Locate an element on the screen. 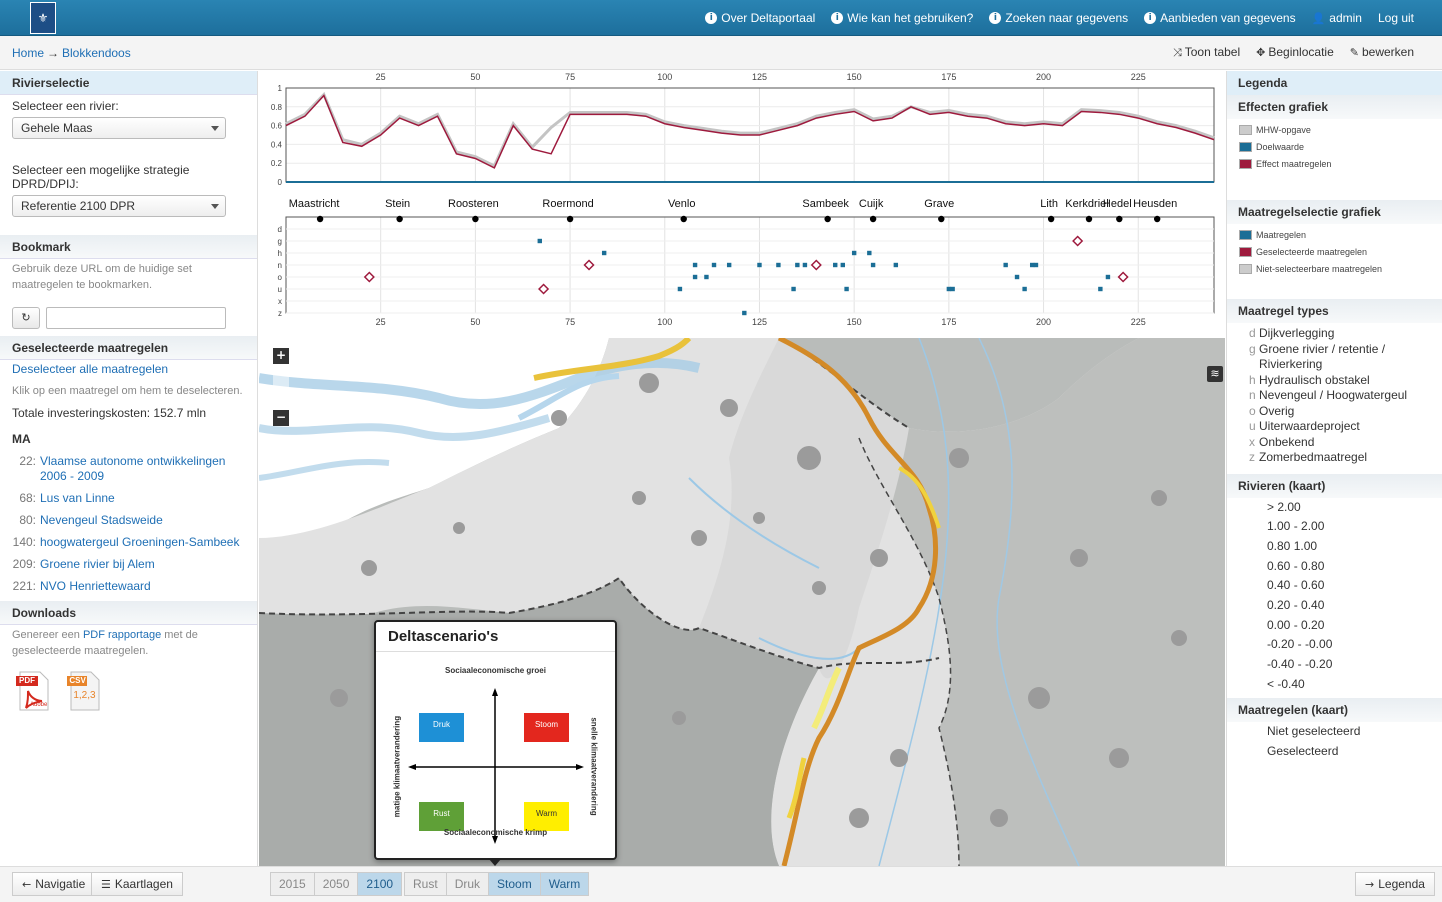  year-option-2100: 2100 is located at coordinates (380, 884).